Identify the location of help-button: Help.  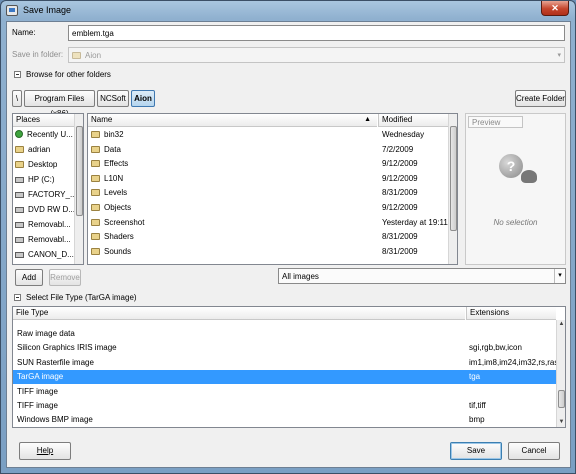
(45, 451).